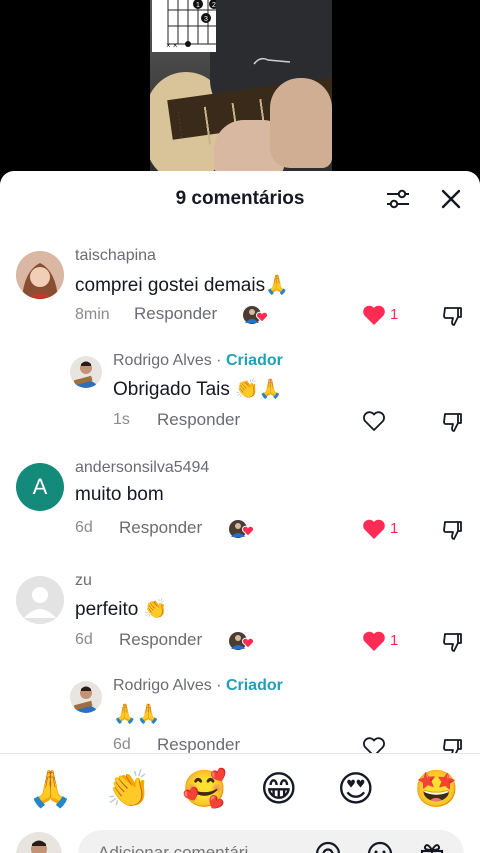 This screenshot has width=480, height=853. I want to click on emoji-smiling-hearts: 🥰, so click(204, 790).